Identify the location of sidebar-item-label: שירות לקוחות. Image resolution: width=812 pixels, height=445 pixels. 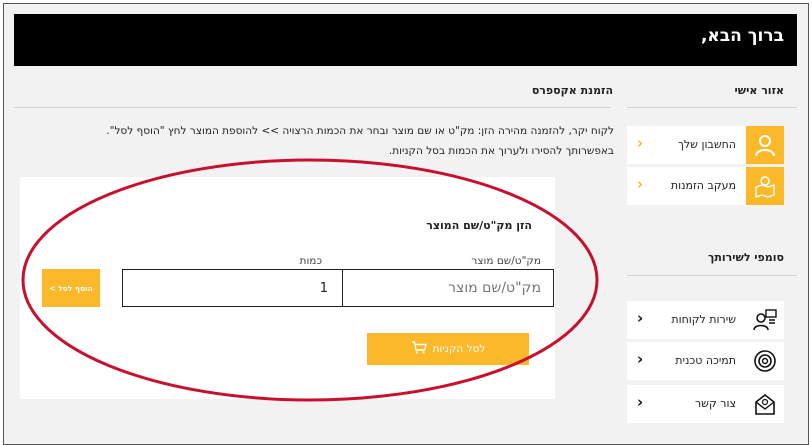
(703, 319).